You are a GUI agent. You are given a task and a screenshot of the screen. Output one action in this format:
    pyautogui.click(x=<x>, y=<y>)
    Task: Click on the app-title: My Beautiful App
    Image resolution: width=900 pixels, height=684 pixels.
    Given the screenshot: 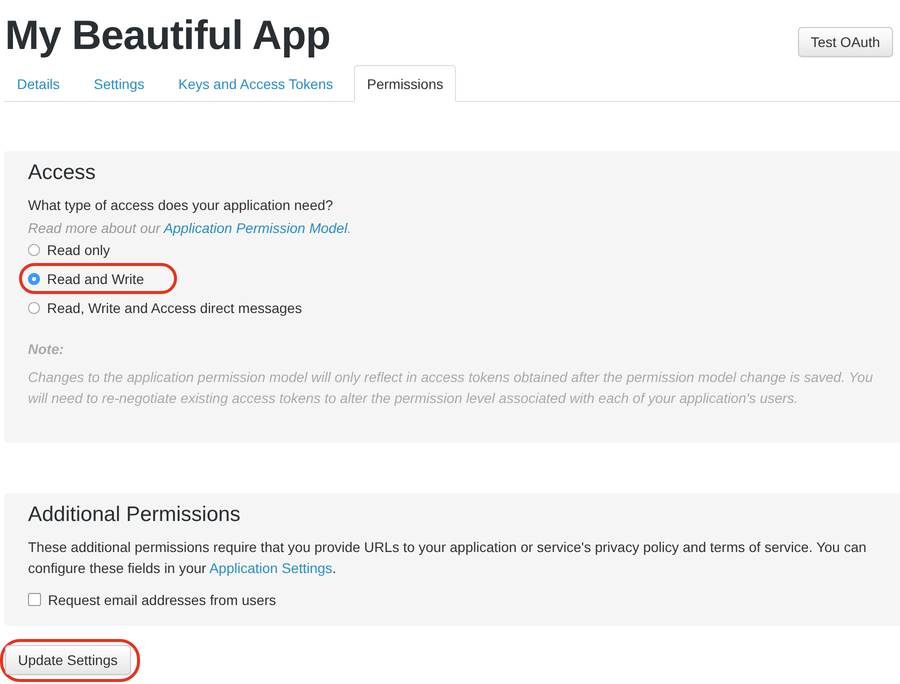 What is the action you would take?
    pyautogui.click(x=167, y=35)
    